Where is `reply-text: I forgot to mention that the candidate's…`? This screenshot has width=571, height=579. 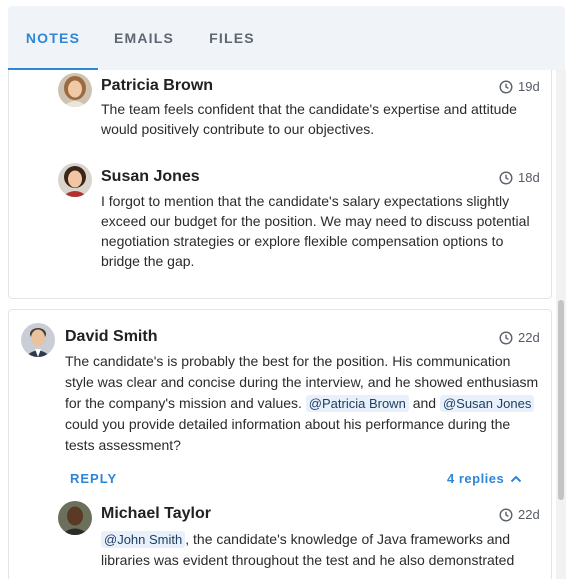
reply-text: I forgot to mention that the candidate's… is located at coordinates (315, 231).